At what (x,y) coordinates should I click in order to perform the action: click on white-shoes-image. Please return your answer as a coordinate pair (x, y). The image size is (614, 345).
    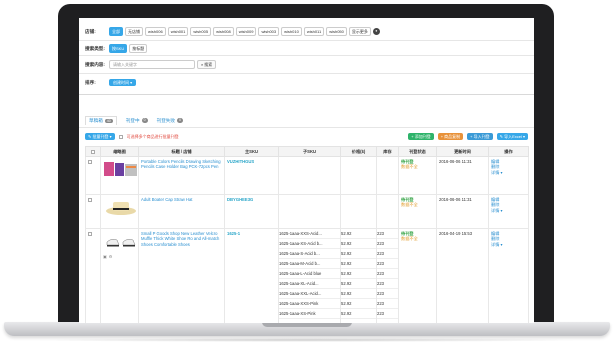
    Looking at the image, I should click on (121, 243).